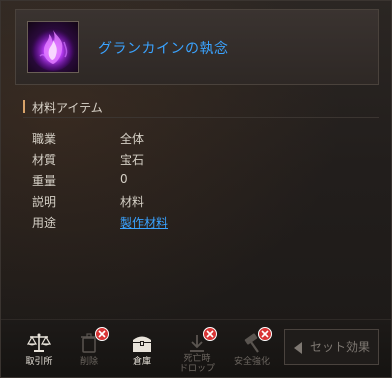 This screenshot has width=392, height=378. Describe the element at coordinates (132, 202) in the screenshot. I see `attr-value-description: 材料` at that location.